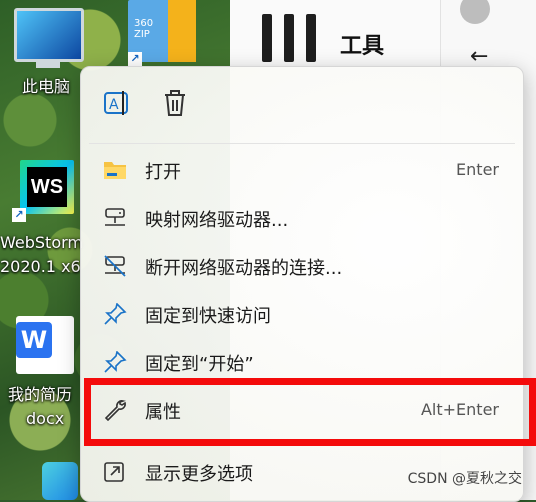  What do you see at coordinates (45, 418) in the screenshot?
I see `desktop-label-resume-ext: docx` at bounding box center [45, 418].